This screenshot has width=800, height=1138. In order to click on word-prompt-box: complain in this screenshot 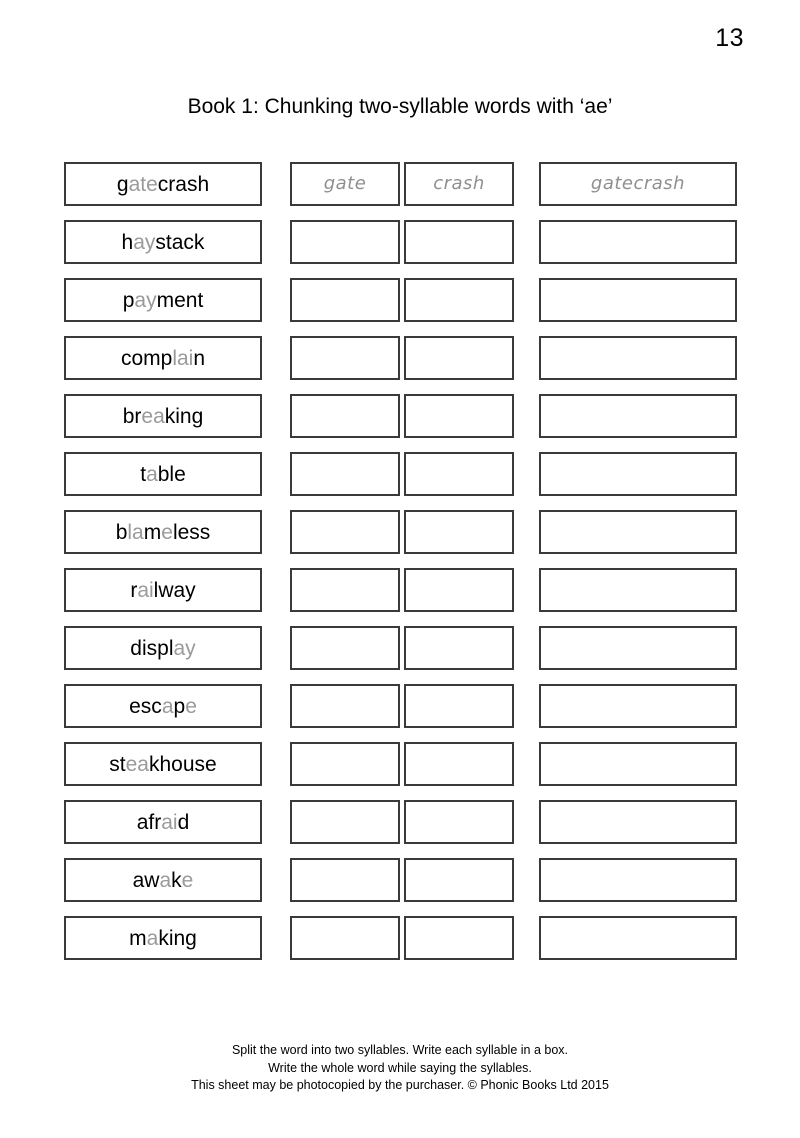, I will do `click(163, 358)`.